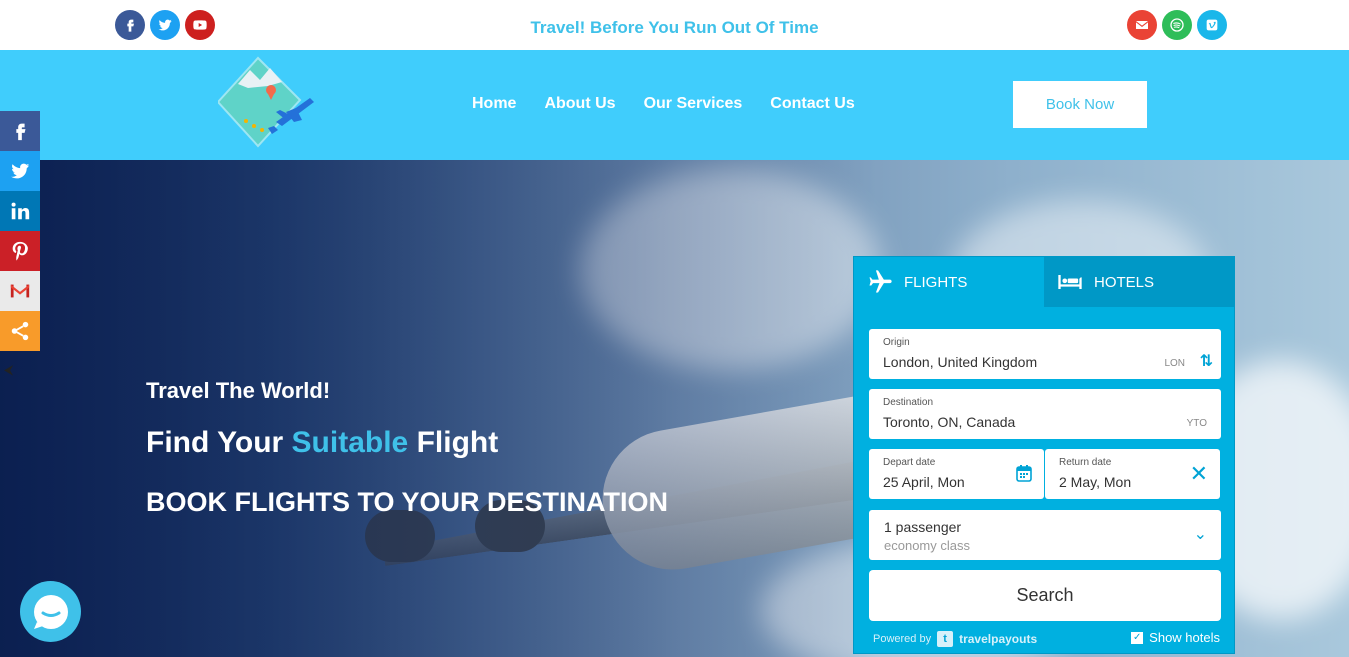 The width and height of the screenshot is (1349, 657). I want to click on spotify-icon, so click(1177, 25).